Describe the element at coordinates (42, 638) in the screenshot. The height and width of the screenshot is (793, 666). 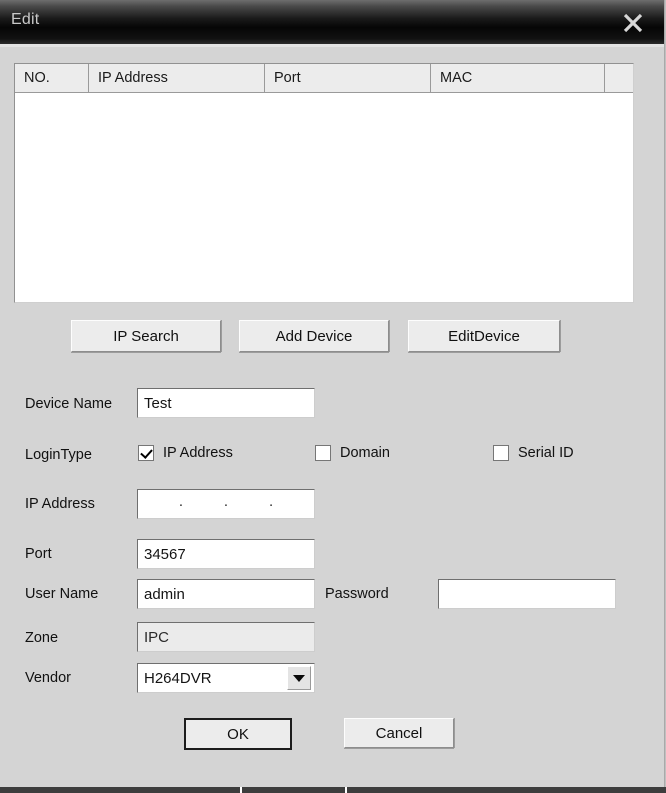
I see `zone-label: Zone` at that location.